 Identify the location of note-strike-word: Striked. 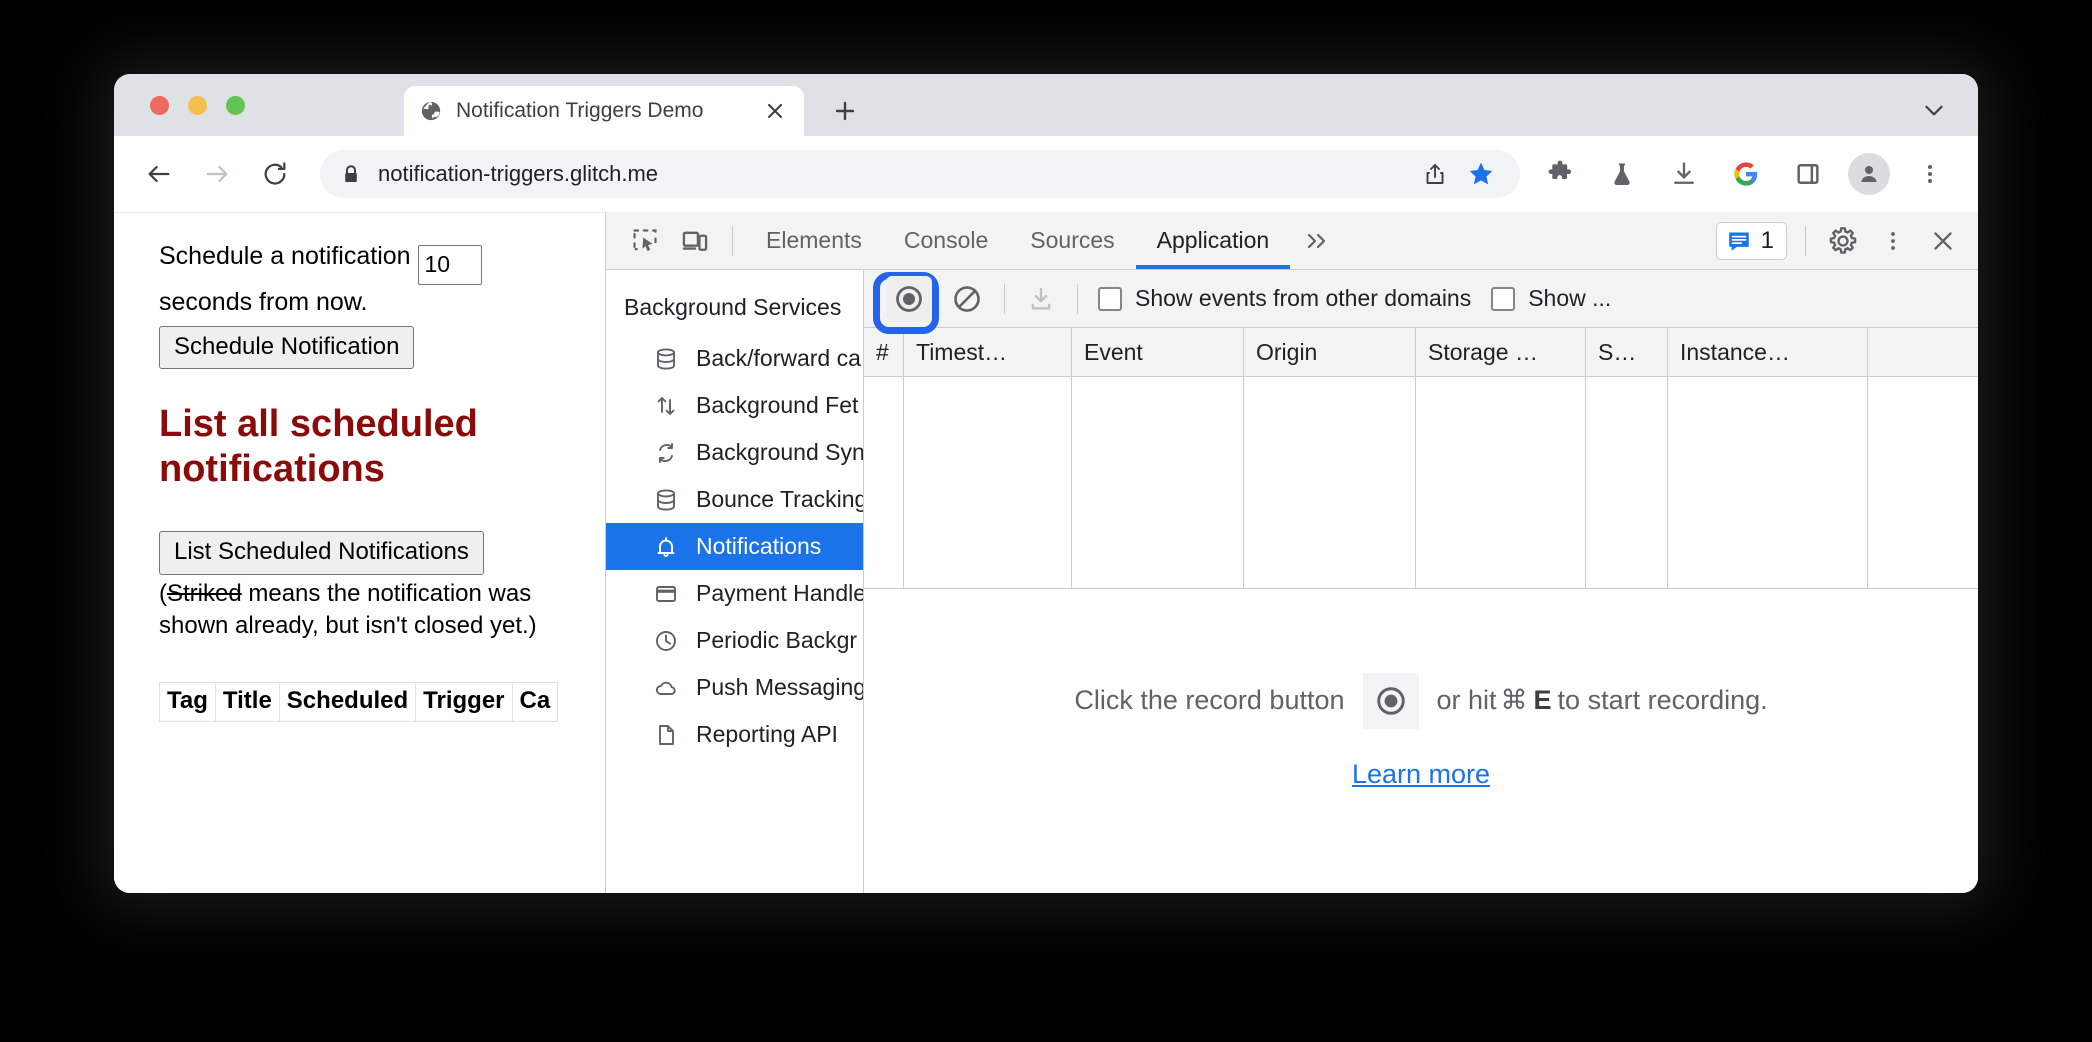
(204, 593).